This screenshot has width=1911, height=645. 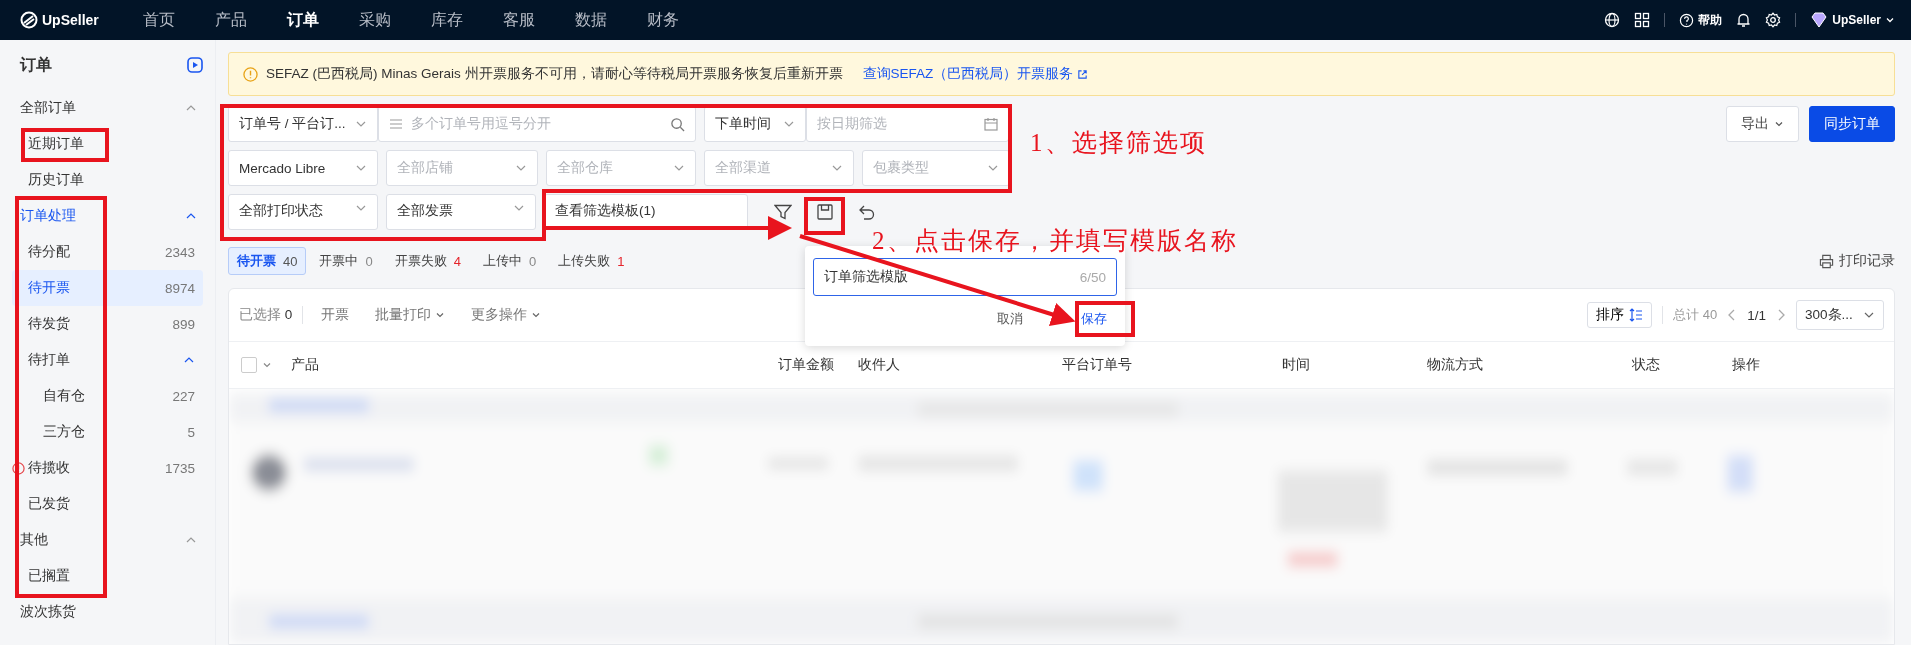 I want to click on column-header: 收件人, so click(x=879, y=365).